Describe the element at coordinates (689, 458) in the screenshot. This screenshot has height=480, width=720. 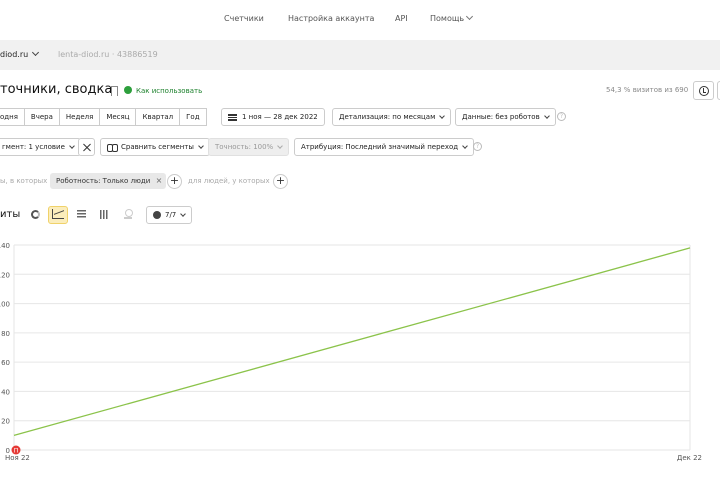
I see `x-tick-label: Дек 22` at that location.